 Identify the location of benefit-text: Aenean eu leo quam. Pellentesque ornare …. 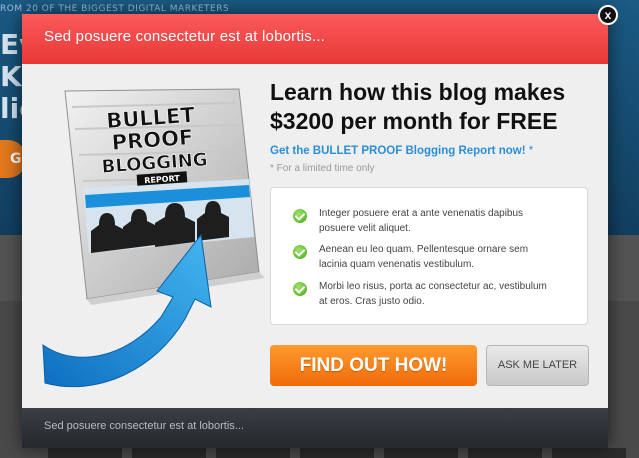
(424, 257).